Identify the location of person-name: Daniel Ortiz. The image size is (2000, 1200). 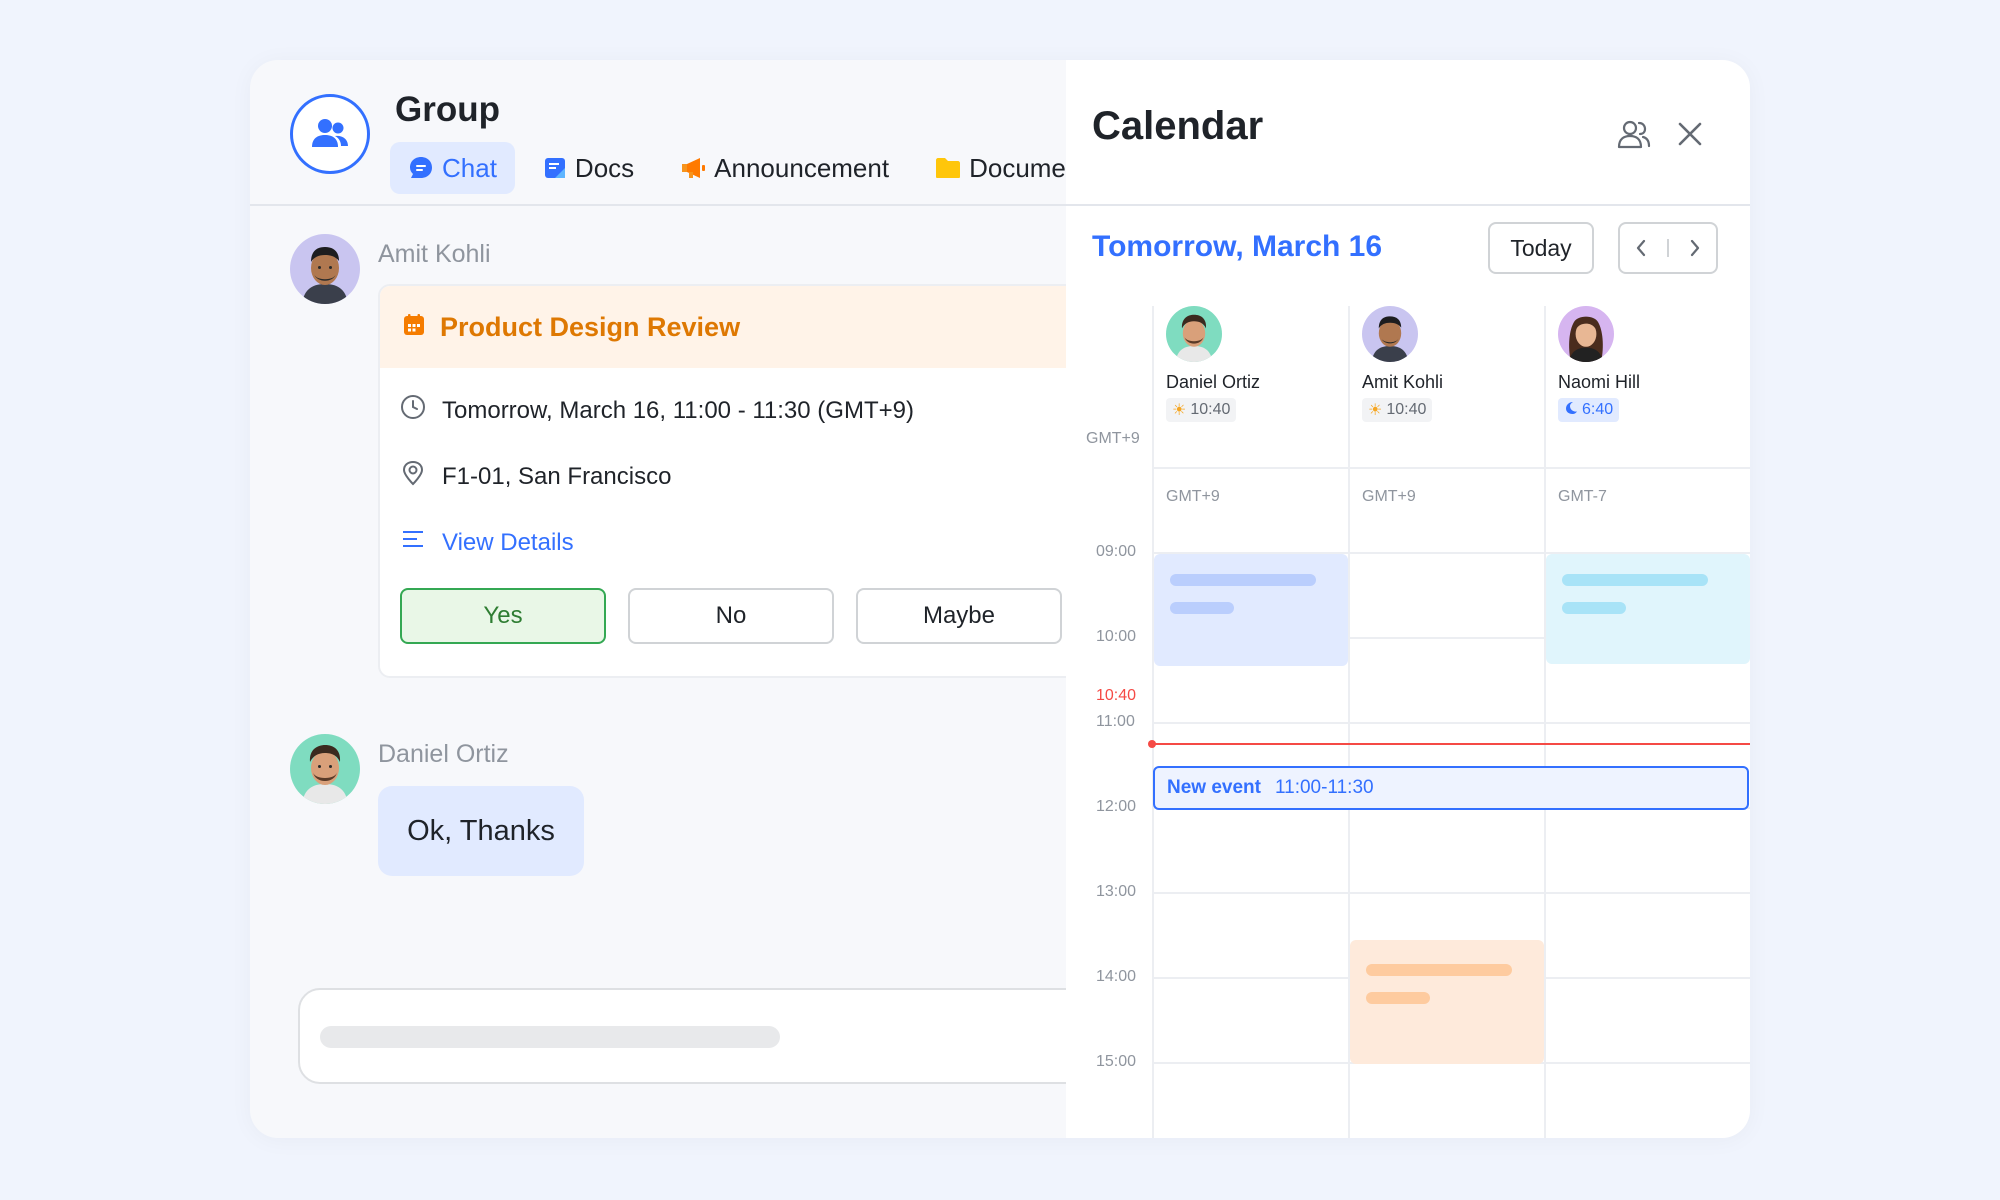
(1213, 382).